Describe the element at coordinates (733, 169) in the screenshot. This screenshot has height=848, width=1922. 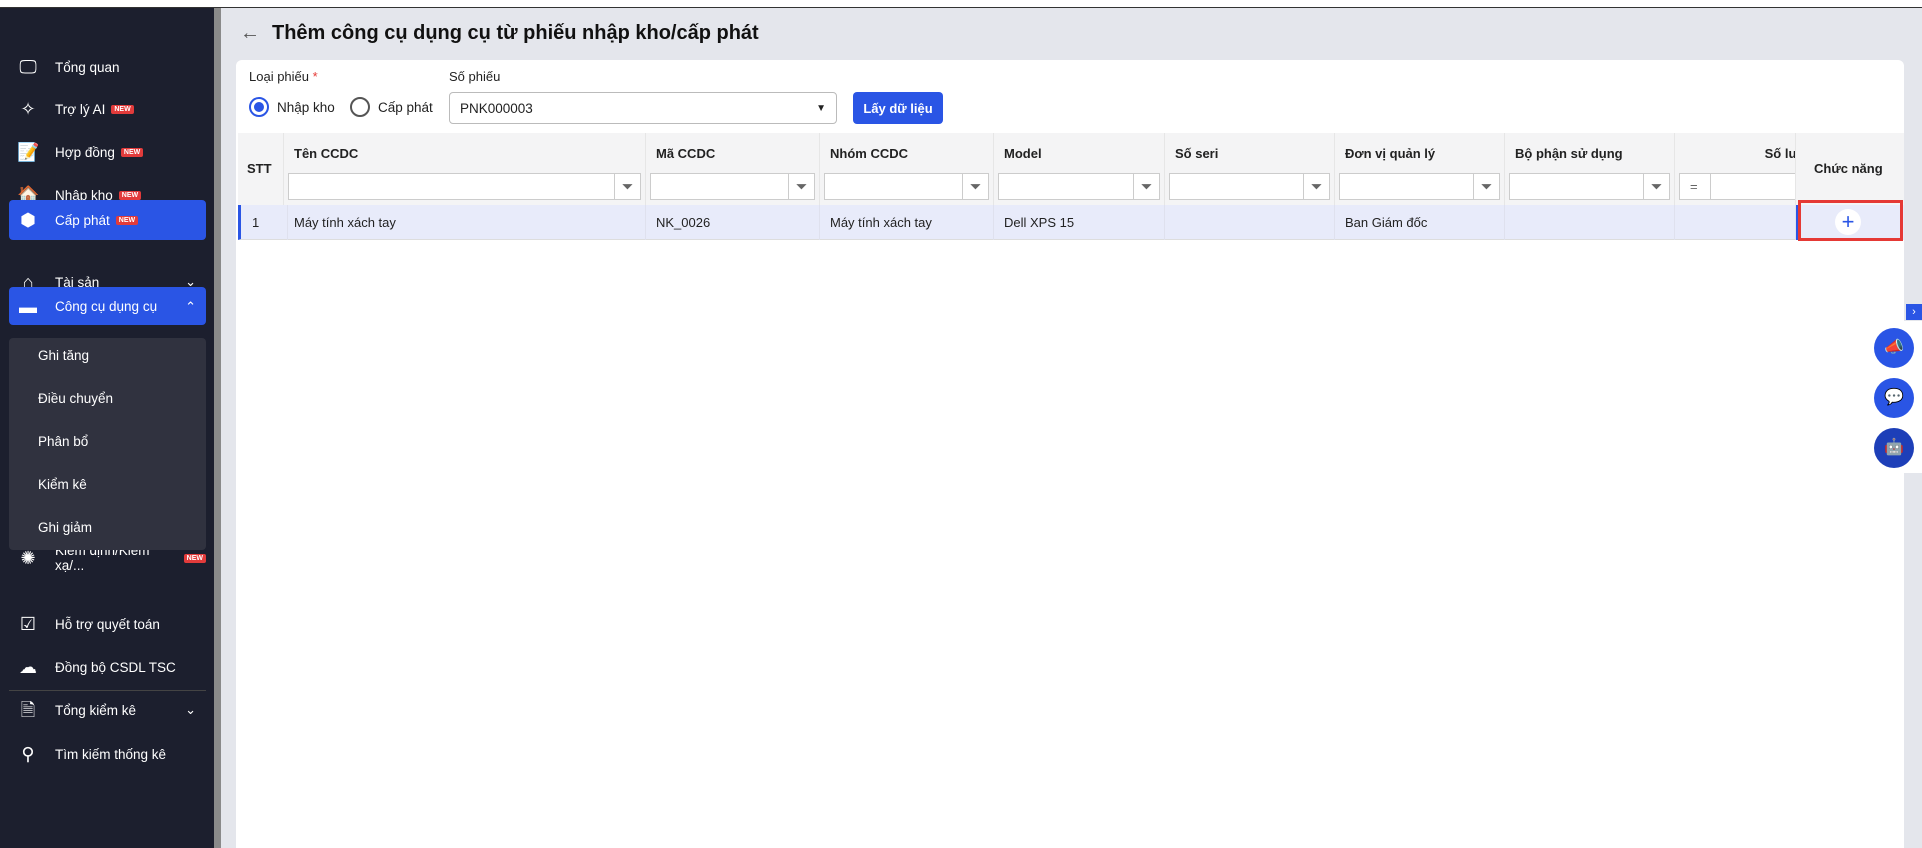
I see `column-header: Mã CCDC ⏷` at that location.